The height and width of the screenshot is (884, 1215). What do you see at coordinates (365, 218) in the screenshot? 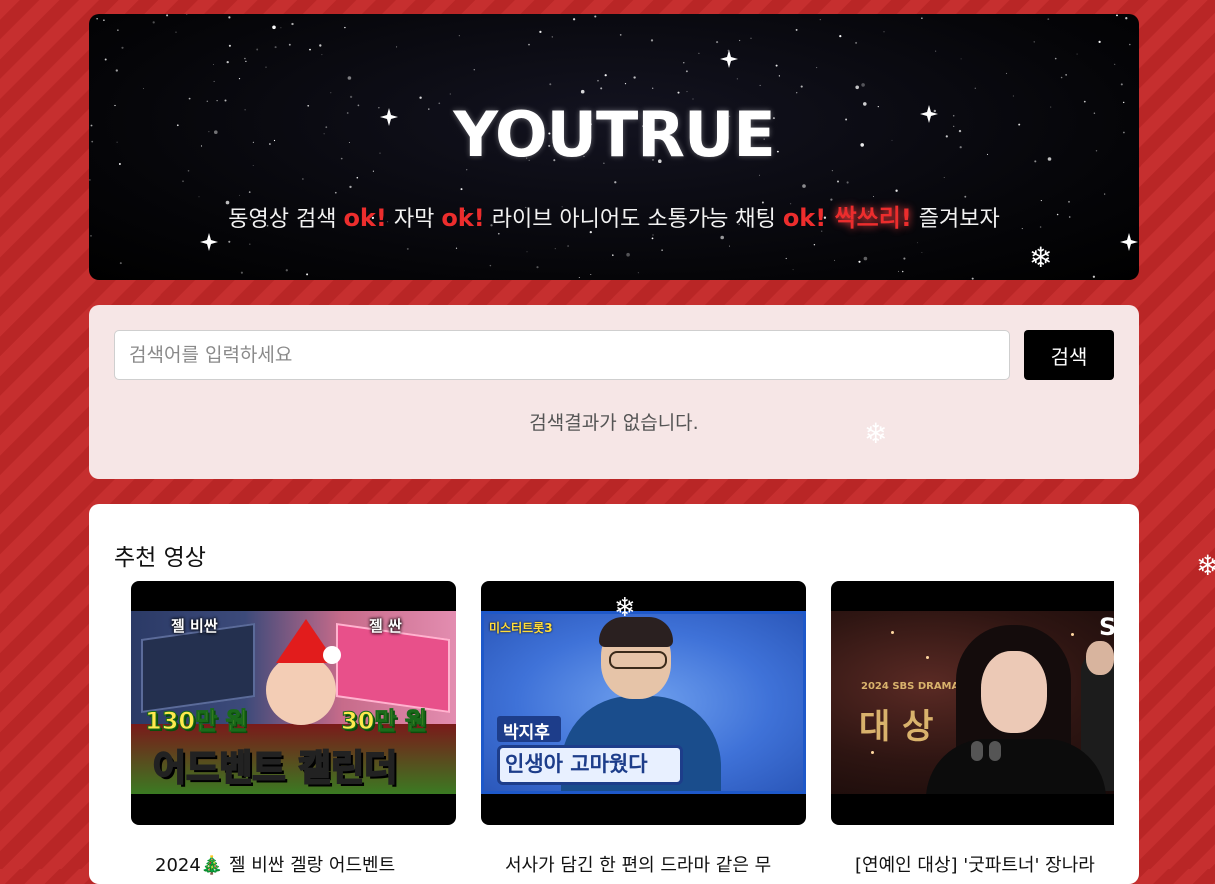
I see `tagline-ok-1: ok!` at bounding box center [365, 218].